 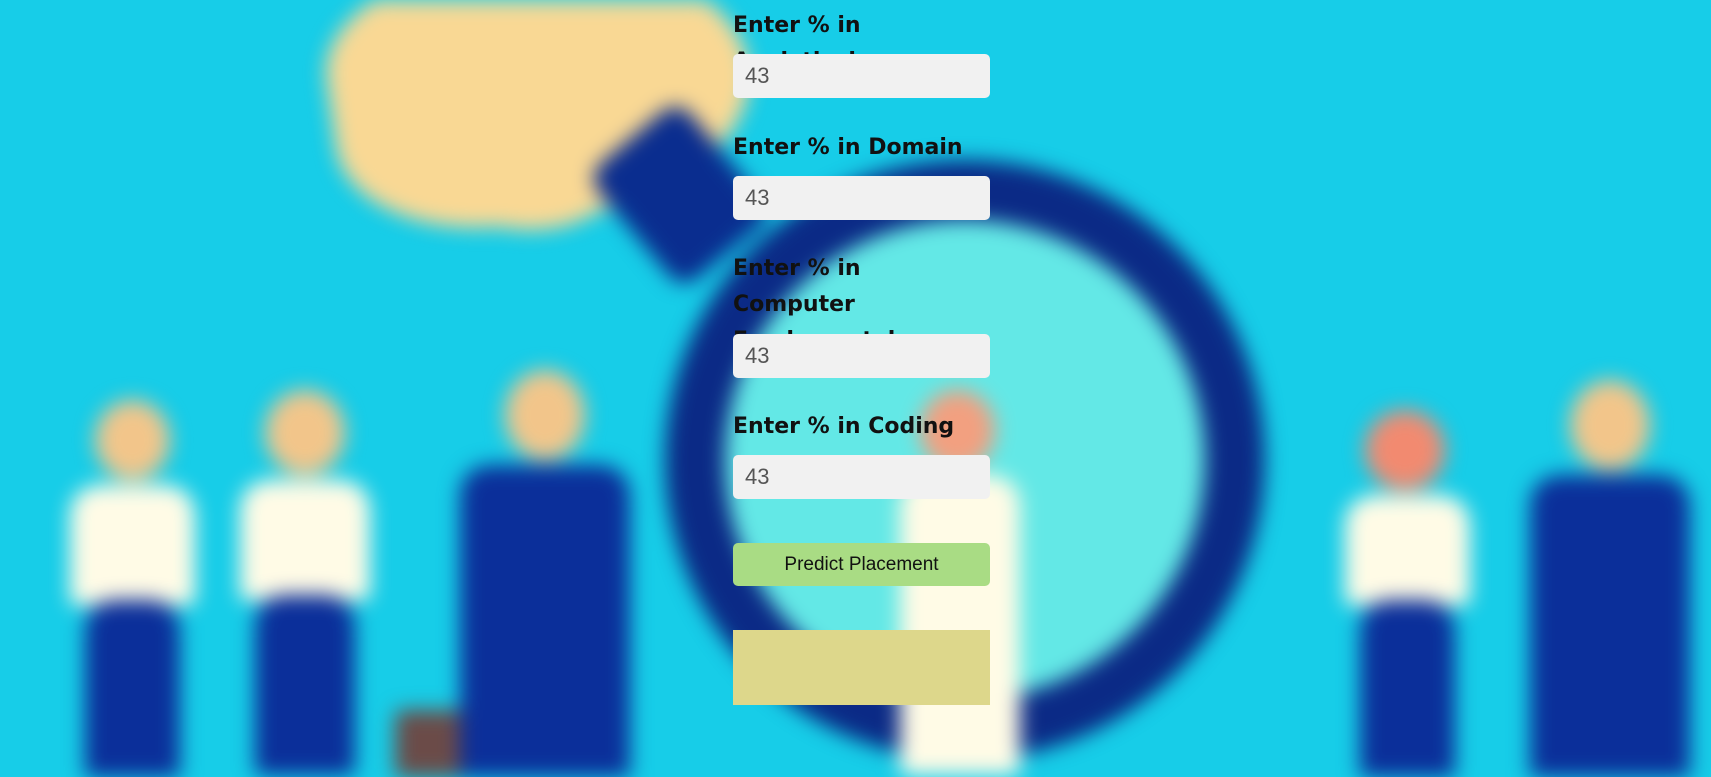 What do you see at coordinates (861, 356) in the screenshot?
I see `computer-fundamentals-input` at bounding box center [861, 356].